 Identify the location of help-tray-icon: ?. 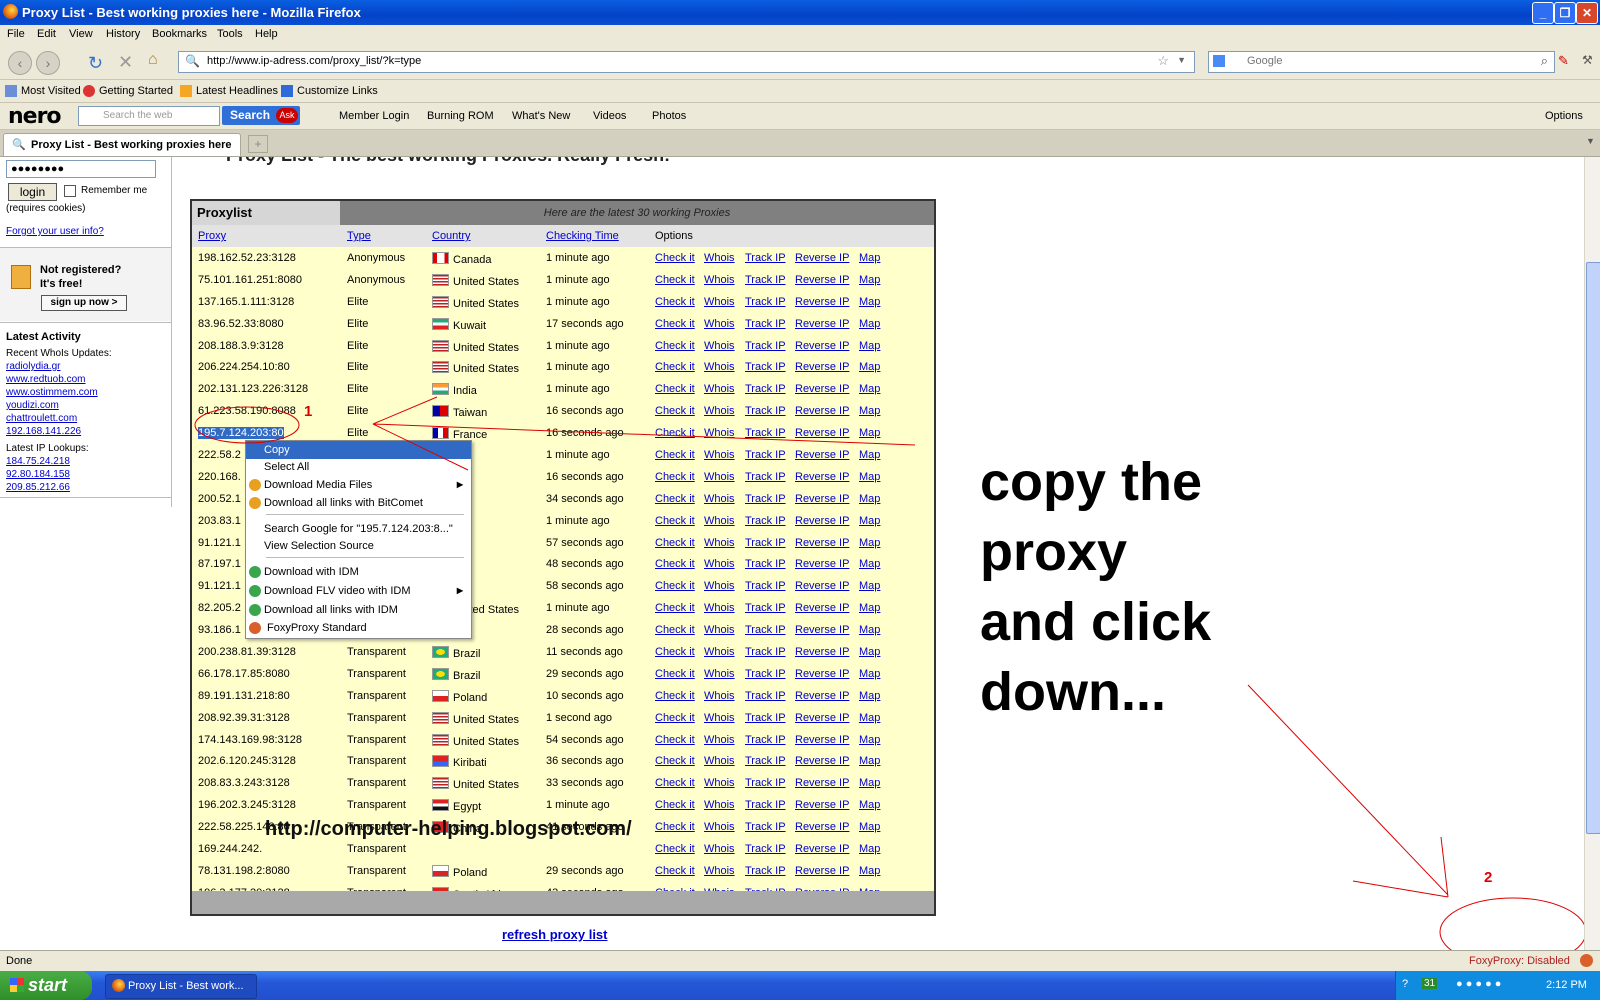
(1405, 984).